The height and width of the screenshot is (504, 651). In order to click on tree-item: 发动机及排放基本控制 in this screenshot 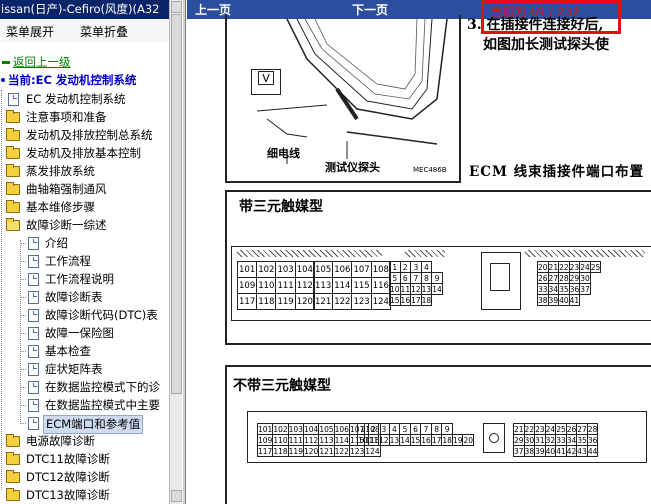, I will do `click(84, 153)`.